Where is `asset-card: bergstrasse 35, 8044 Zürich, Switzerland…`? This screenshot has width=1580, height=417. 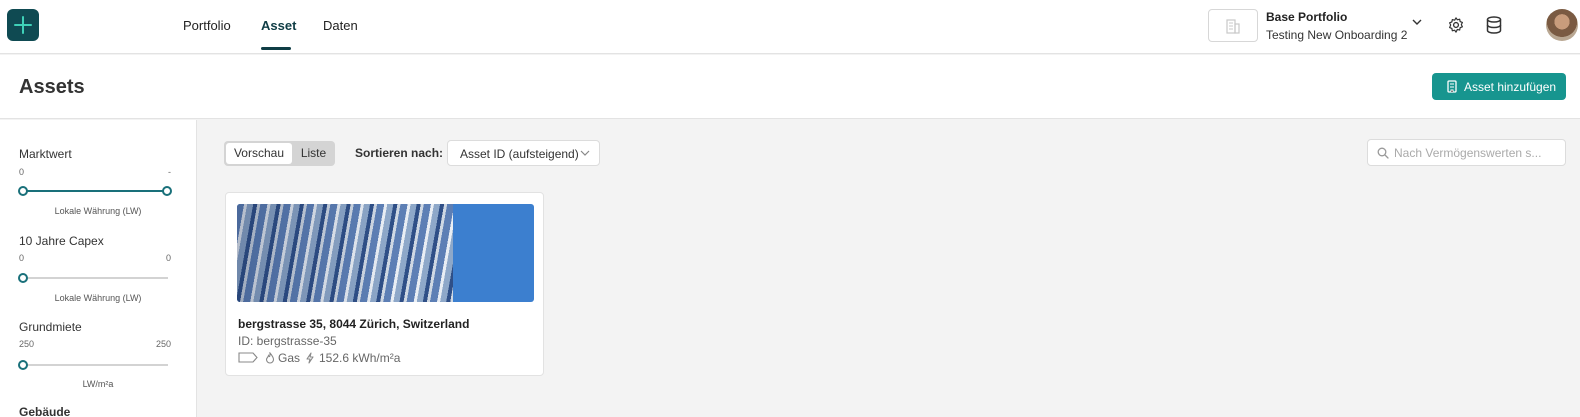
asset-card: bergstrasse 35, 8044 Zürich, Switzerland… is located at coordinates (384, 284).